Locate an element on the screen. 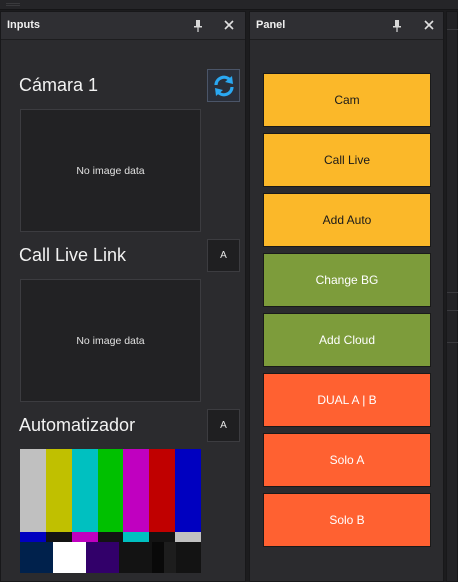  camara-1-preview-text: No image data is located at coordinates (110, 170).